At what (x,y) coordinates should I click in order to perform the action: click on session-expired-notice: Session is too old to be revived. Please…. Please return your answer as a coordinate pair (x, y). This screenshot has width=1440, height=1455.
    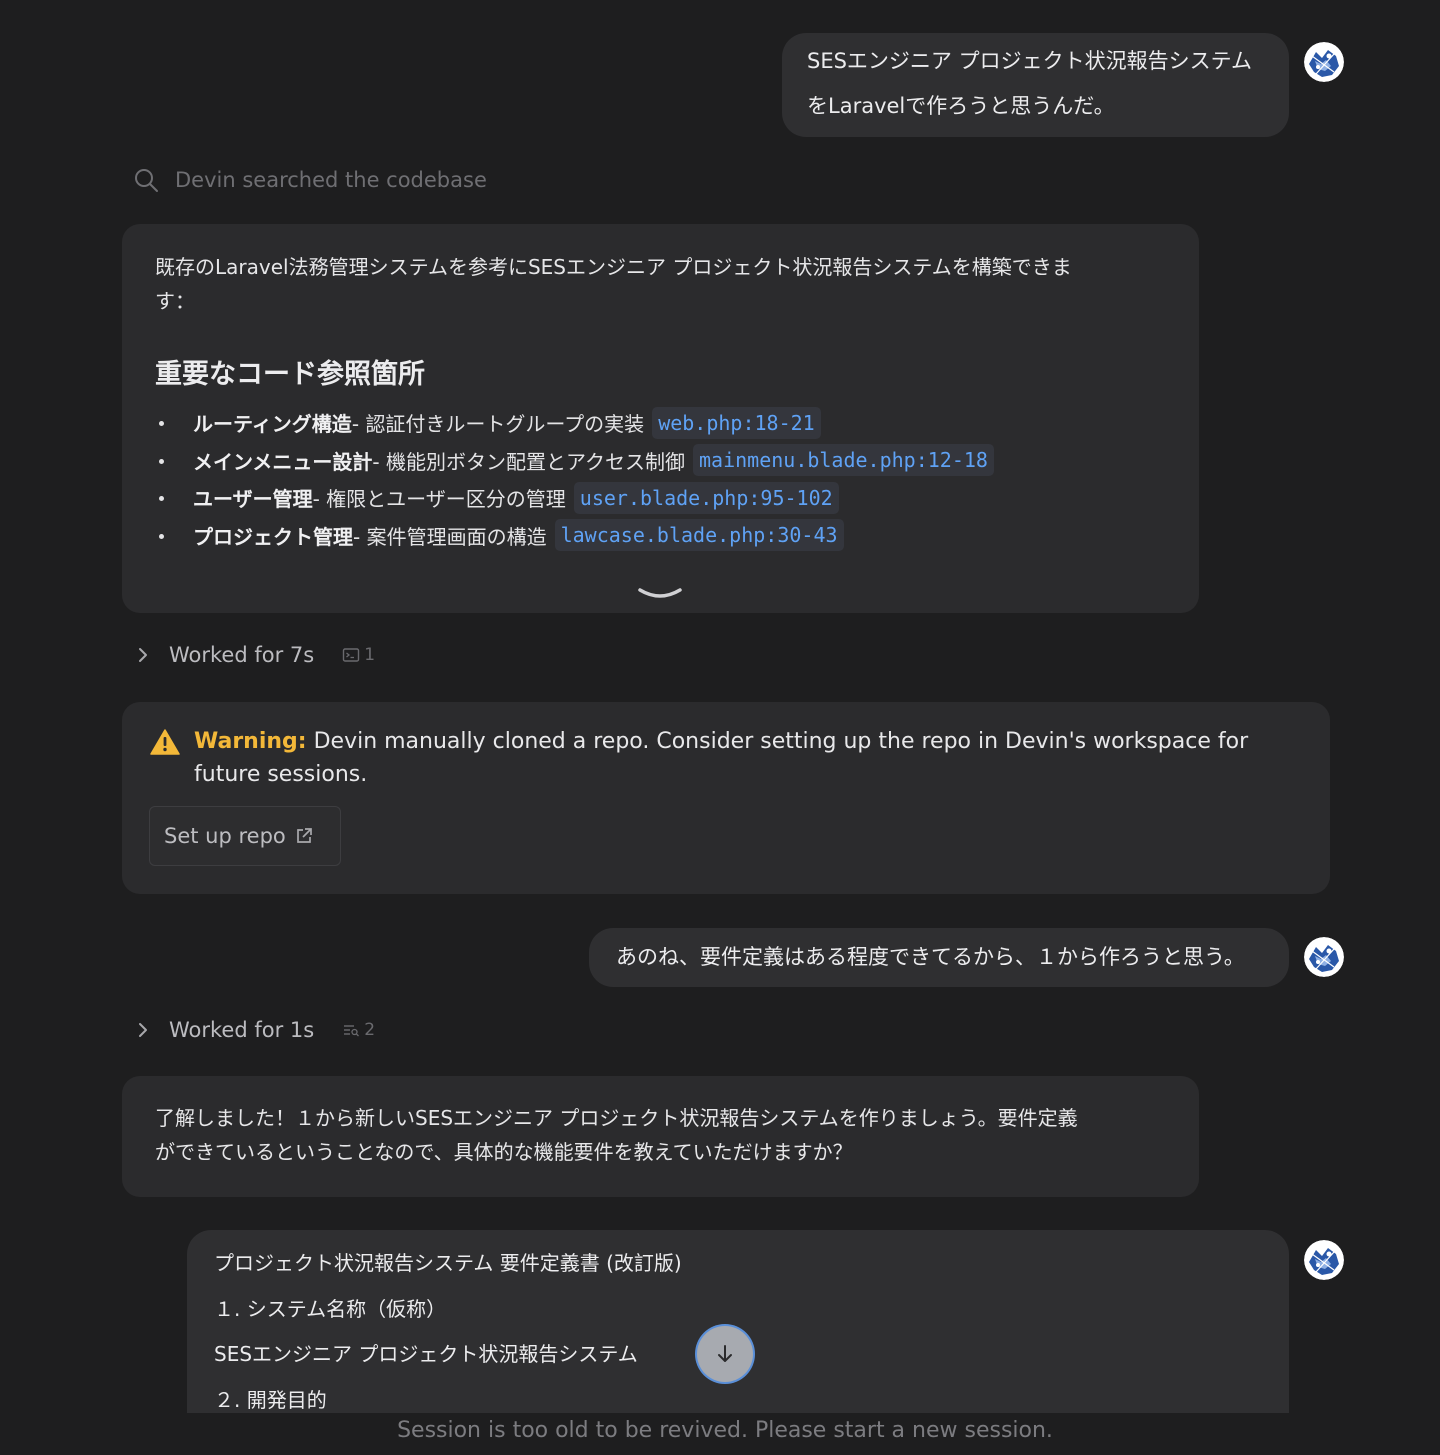
    Looking at the image, I should click on (725, 1430).